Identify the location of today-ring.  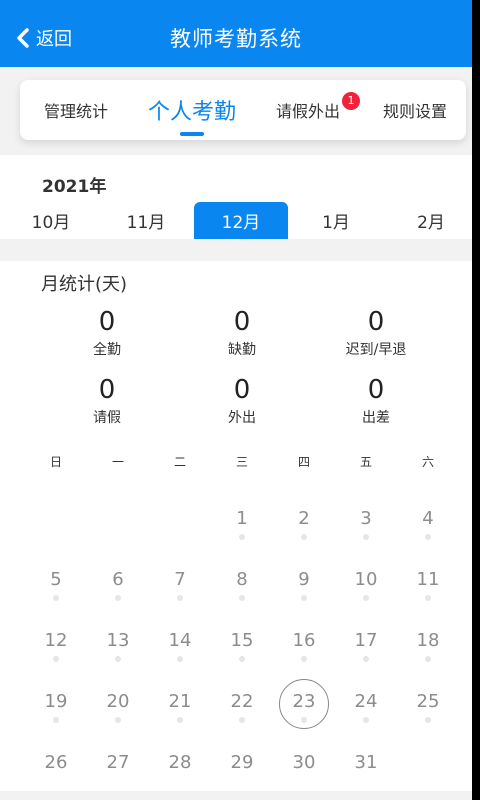
(304, 704).